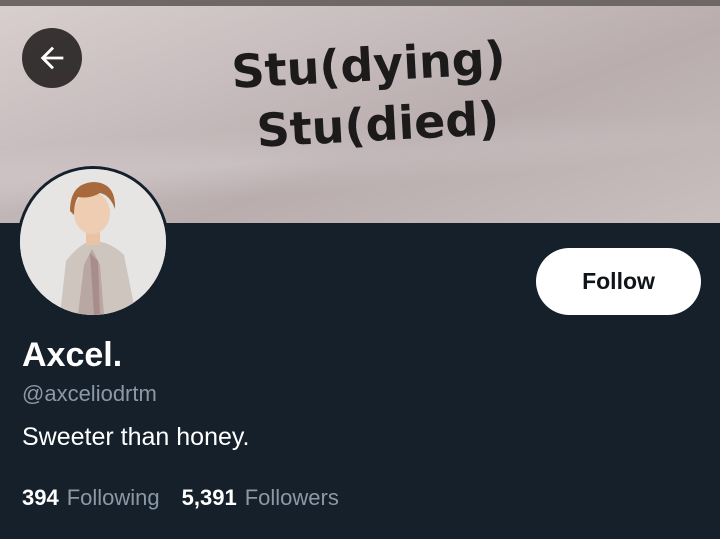 The image size is (720, 539). Describe the element at coordinates (136, 437) in the screenshot. I see `user-bio: Sweeter than honey.` at that location.